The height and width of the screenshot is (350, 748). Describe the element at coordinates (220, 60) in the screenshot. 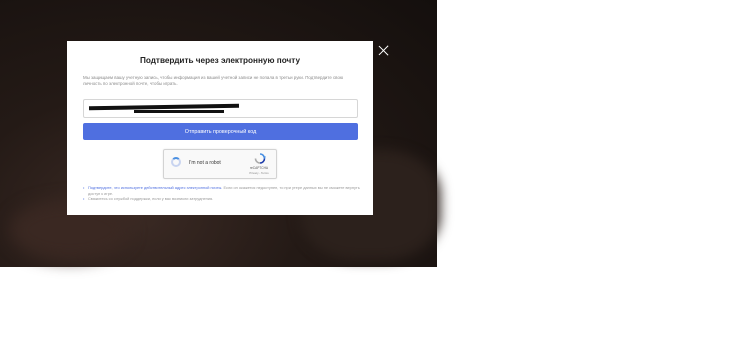

I see `dialog-title: Подтвердить через электронную почту` at that location.